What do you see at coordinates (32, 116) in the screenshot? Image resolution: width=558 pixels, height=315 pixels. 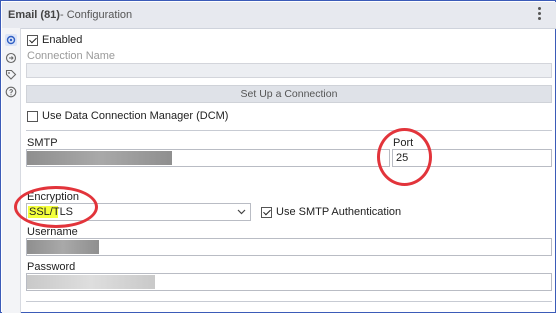 I see `dcm-checkbox` at bounding box center [32, 116].